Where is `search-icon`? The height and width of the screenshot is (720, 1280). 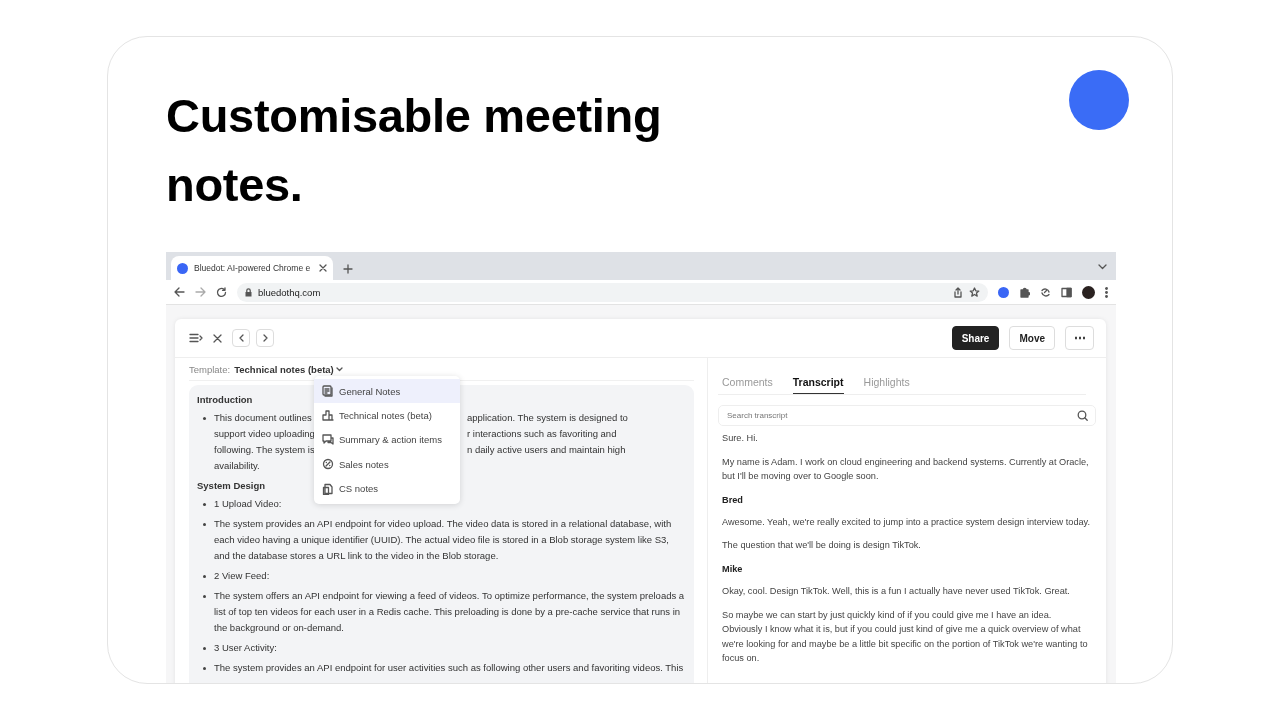
search-icon is located at coordinates (1082, 415).